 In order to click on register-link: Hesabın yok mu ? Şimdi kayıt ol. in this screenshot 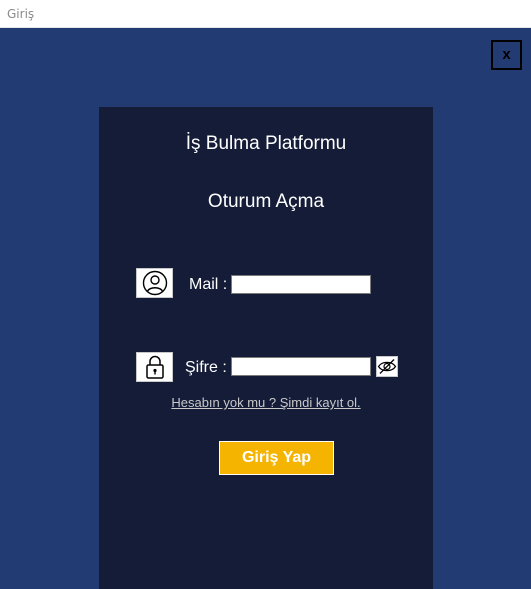, I will do `click(266, 402)`.